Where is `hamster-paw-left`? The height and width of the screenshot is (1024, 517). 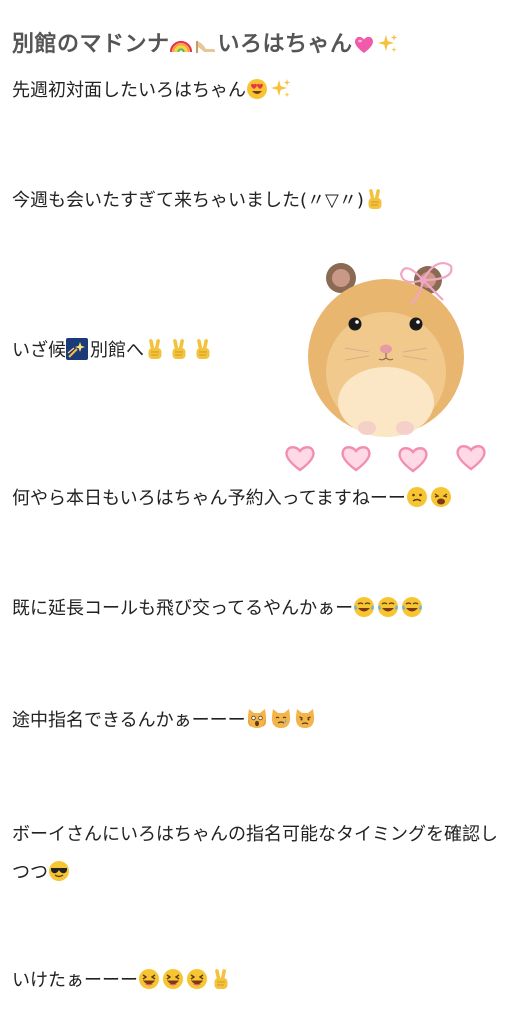
hamster-paw-left is located at coordinates (367, 428).